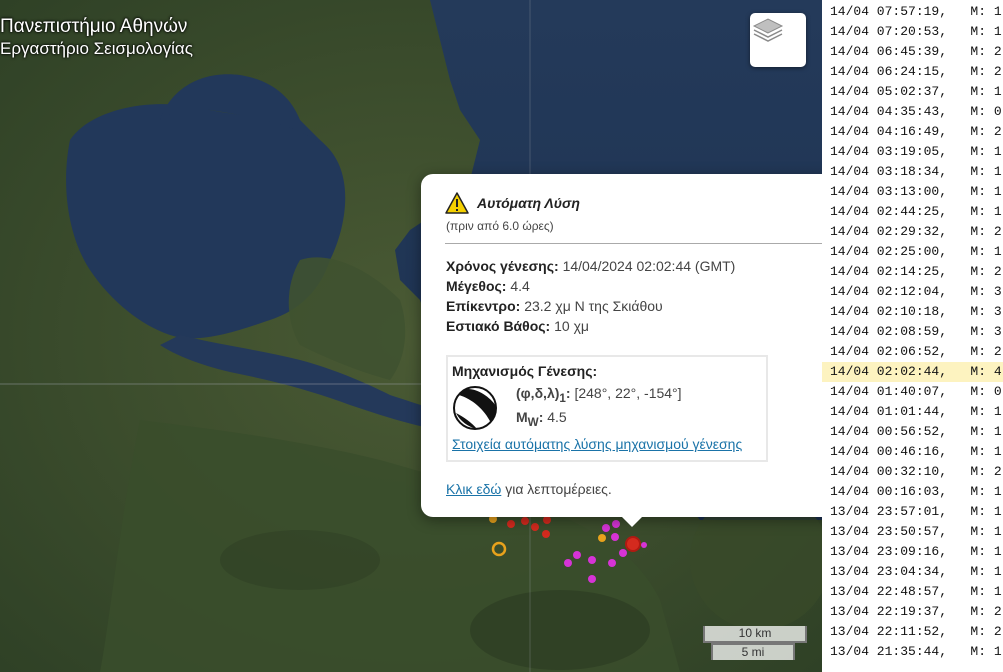 The image size is (1003, 672). What do you see at coordinates (475, 408) in the screenshot?
I see `beachball-icon` at bounding box center [475, 408].